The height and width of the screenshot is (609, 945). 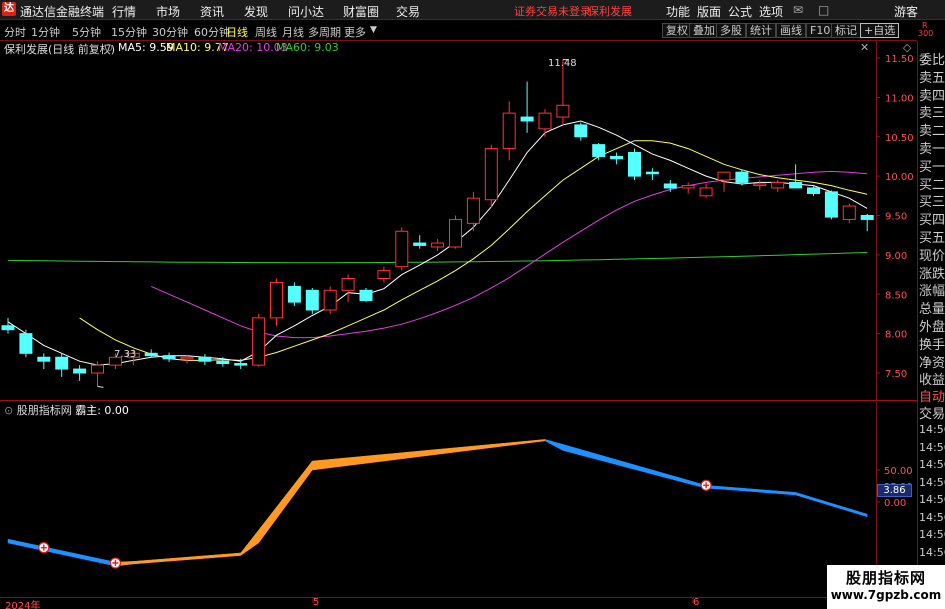 What do you see at coordinates (125, 354) in the screenshot?
I see `low-price-label: 7.33` at bounding box center [125, 354].